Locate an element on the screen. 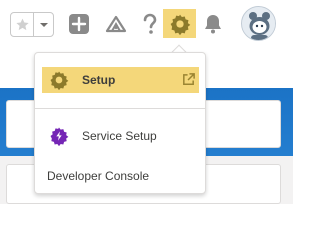 This screenshot has width=320, height=240. star-icon is located at coordinates (22, 24).